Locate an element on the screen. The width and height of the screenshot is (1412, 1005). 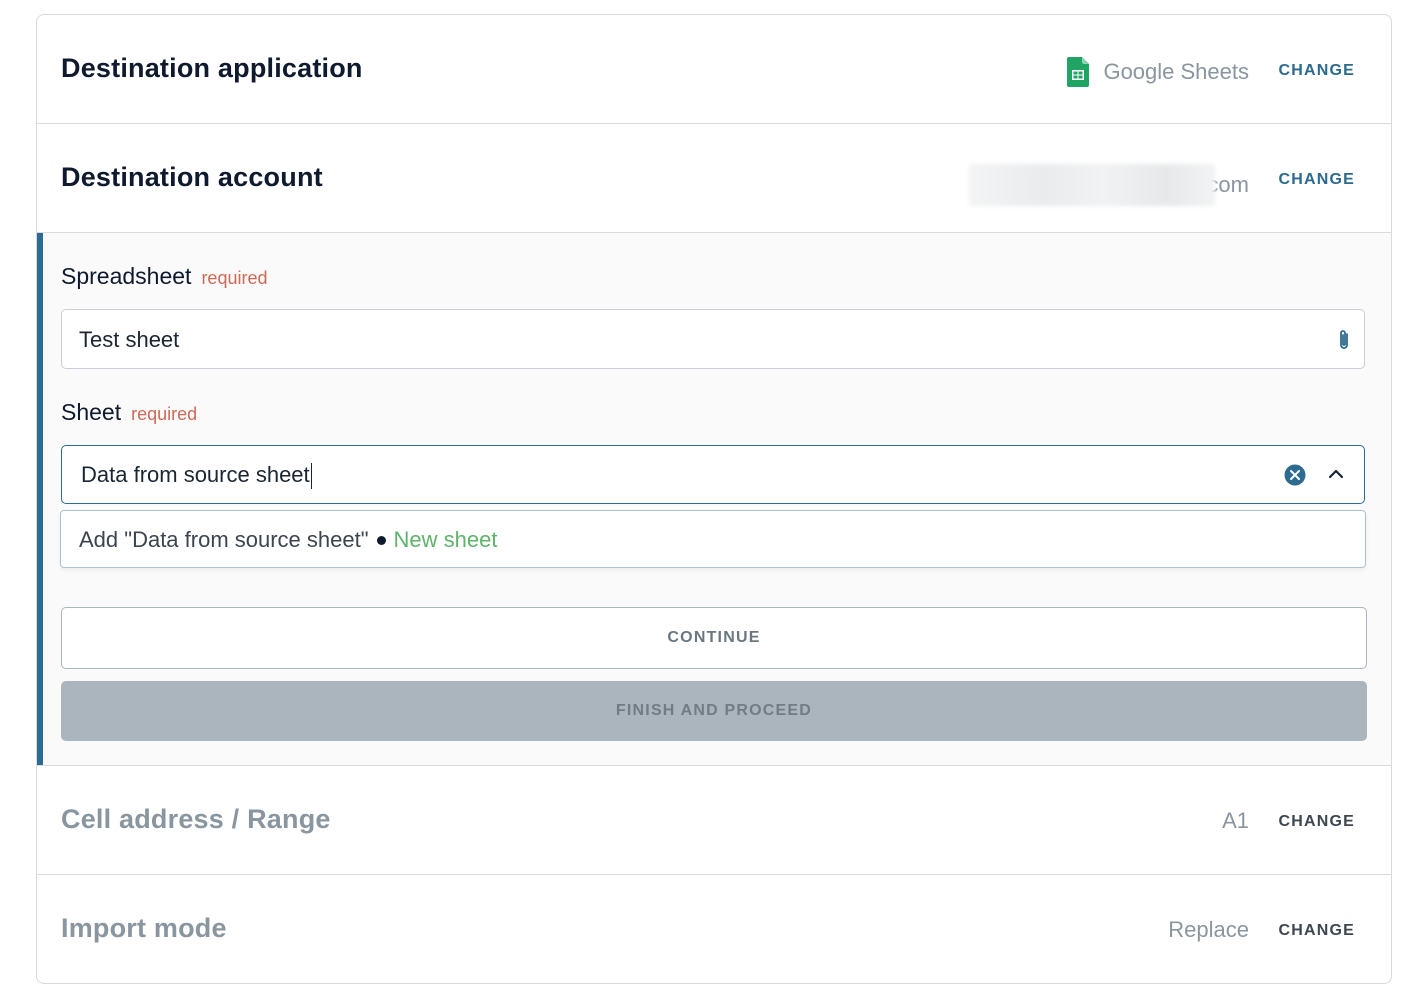
sheet-label: Sheet required is located at coordinates (129, 412).